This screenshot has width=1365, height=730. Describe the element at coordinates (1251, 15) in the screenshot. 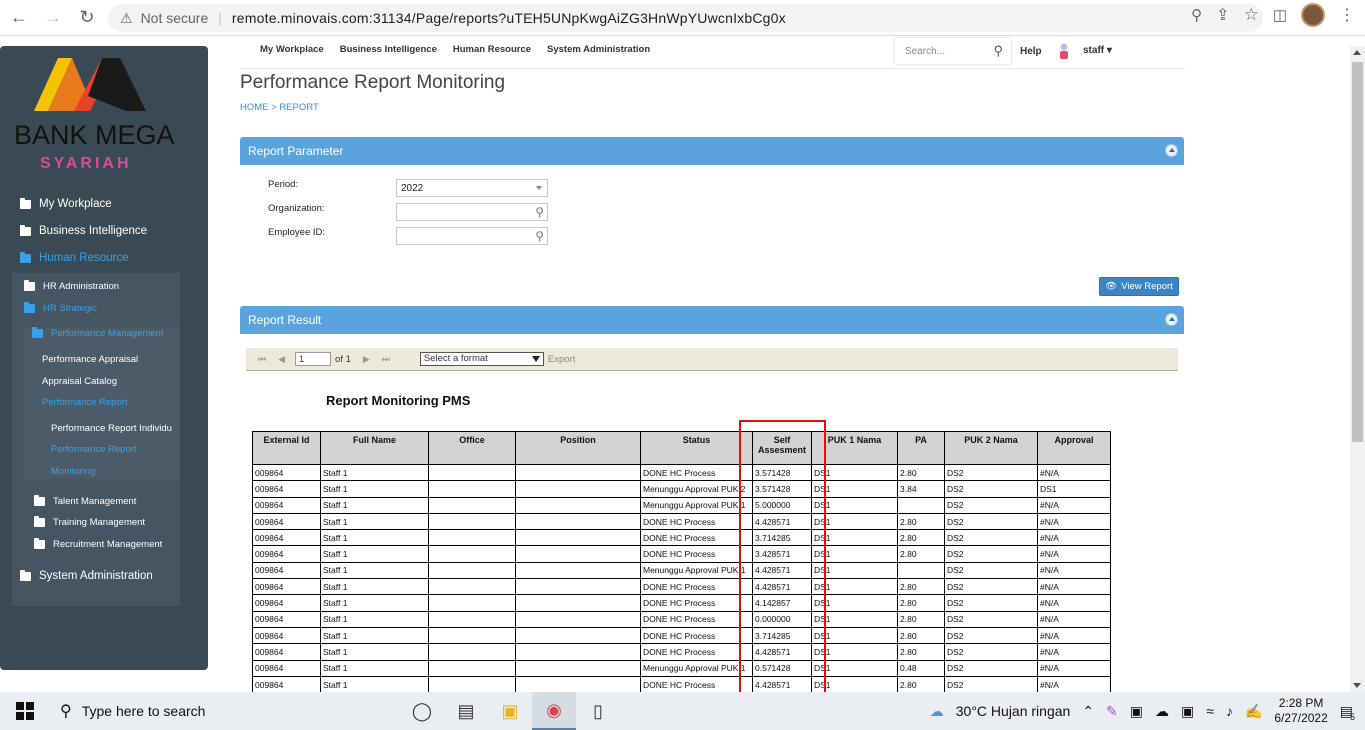

I see `star-icon: ☆` at that location.